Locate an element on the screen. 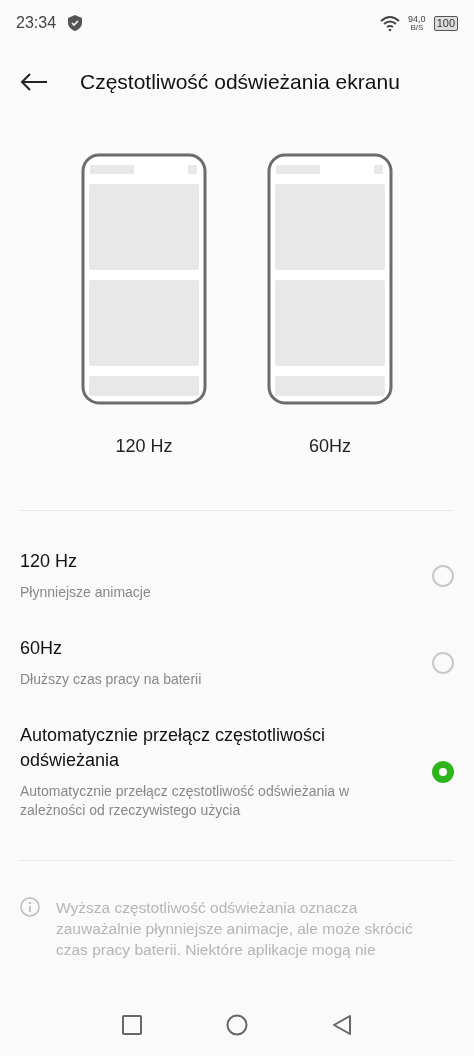 The image size is (474, 1056). option-title: Automatycznie przełącz częstotliwości odświeżania is located at coordinates (173, 748).